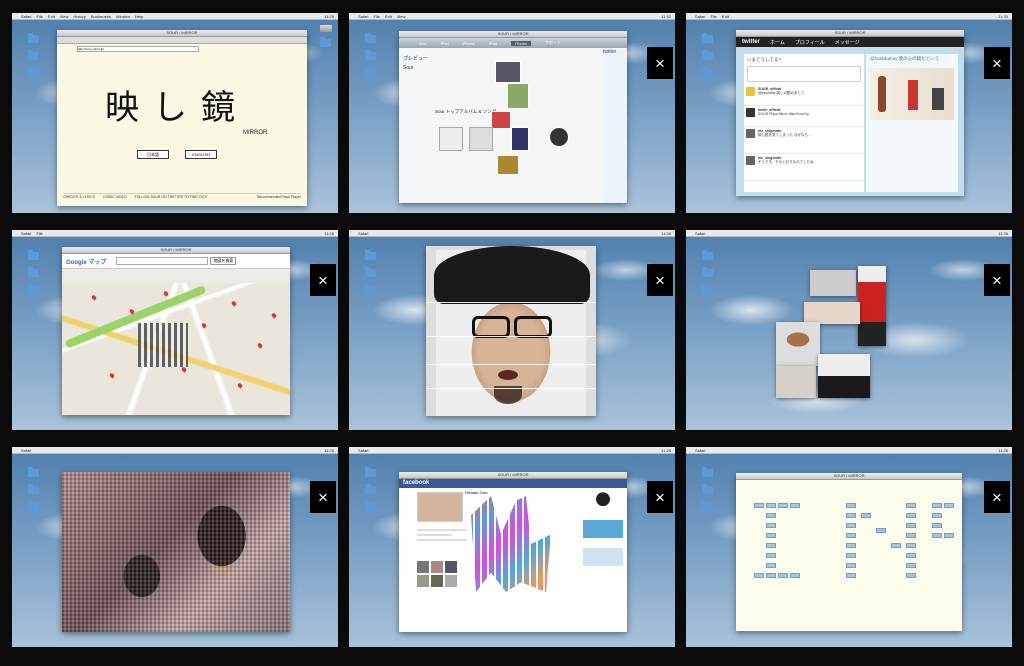 Image resolution: width=1024 pixels, height=666 pixels. I want to click on umbrella-icon, so click(603, 501).